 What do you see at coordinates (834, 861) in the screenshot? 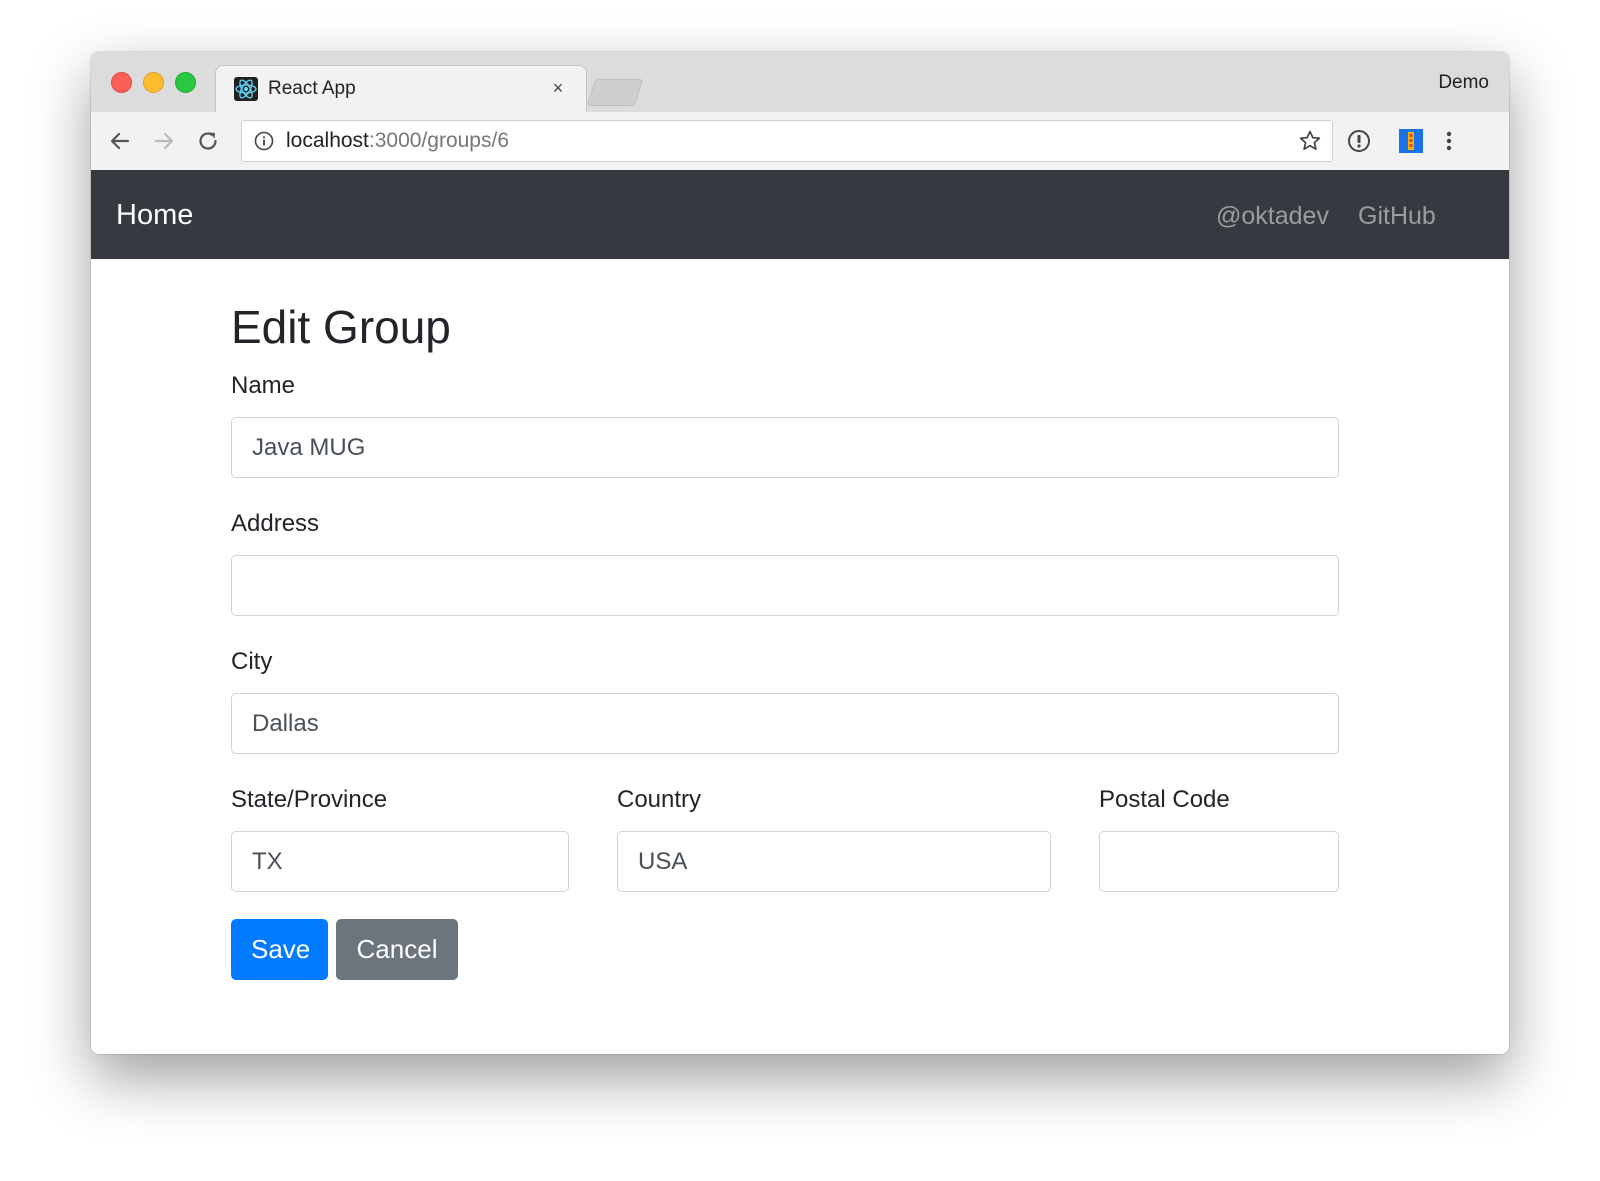
I see `country-input` at bounding box center [834, 861].